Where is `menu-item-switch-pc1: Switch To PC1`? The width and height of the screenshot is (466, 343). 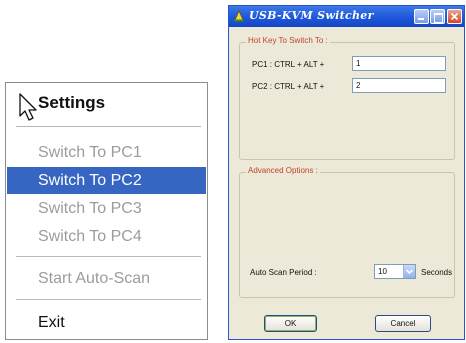 menu-item-switch-pc1: Switch To PC1 is located at coordinates (106, 152).